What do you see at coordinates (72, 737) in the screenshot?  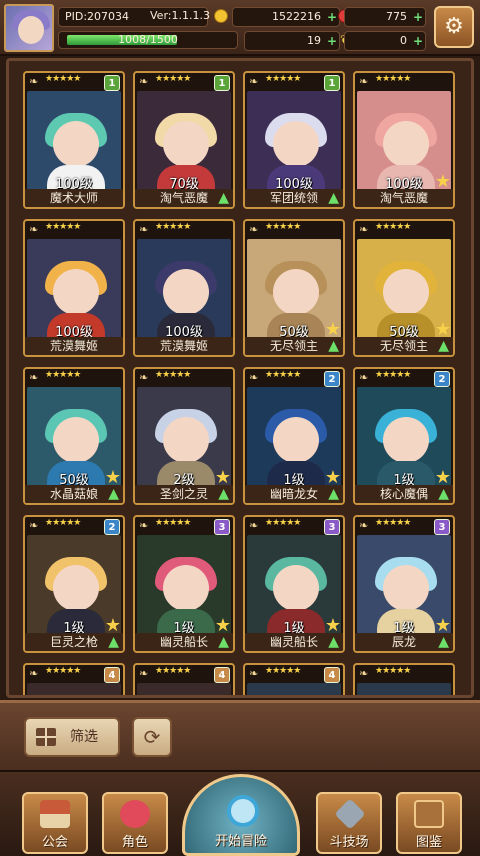 I see `filter-button: 筛选` at bounding box center [72, 737].